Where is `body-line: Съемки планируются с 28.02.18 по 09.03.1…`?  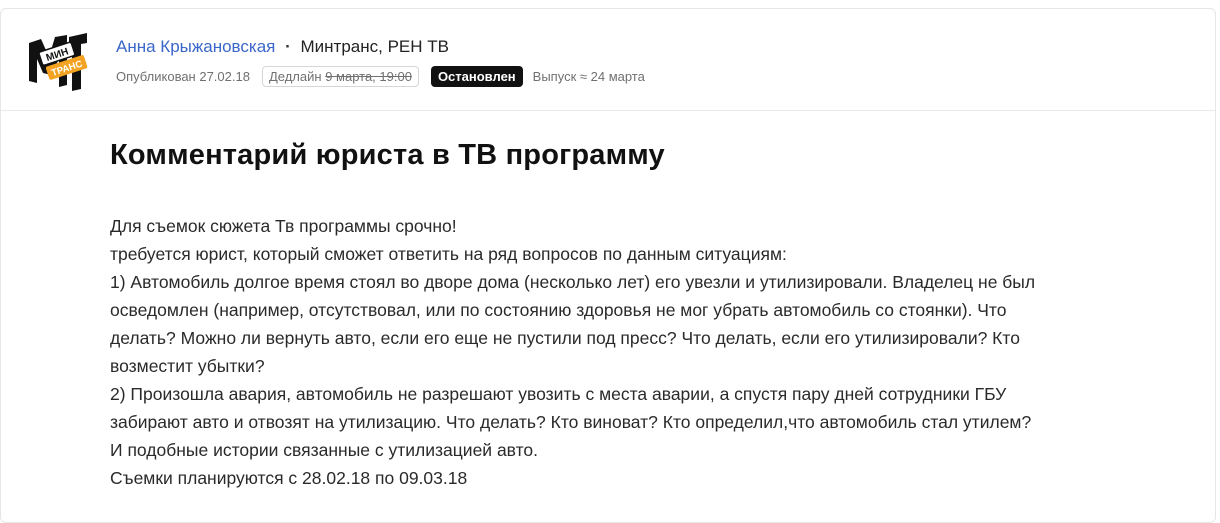
body-line: Съемки планируются с 28.02.18 по 09.03.1… is located at coordinates (289, 478).